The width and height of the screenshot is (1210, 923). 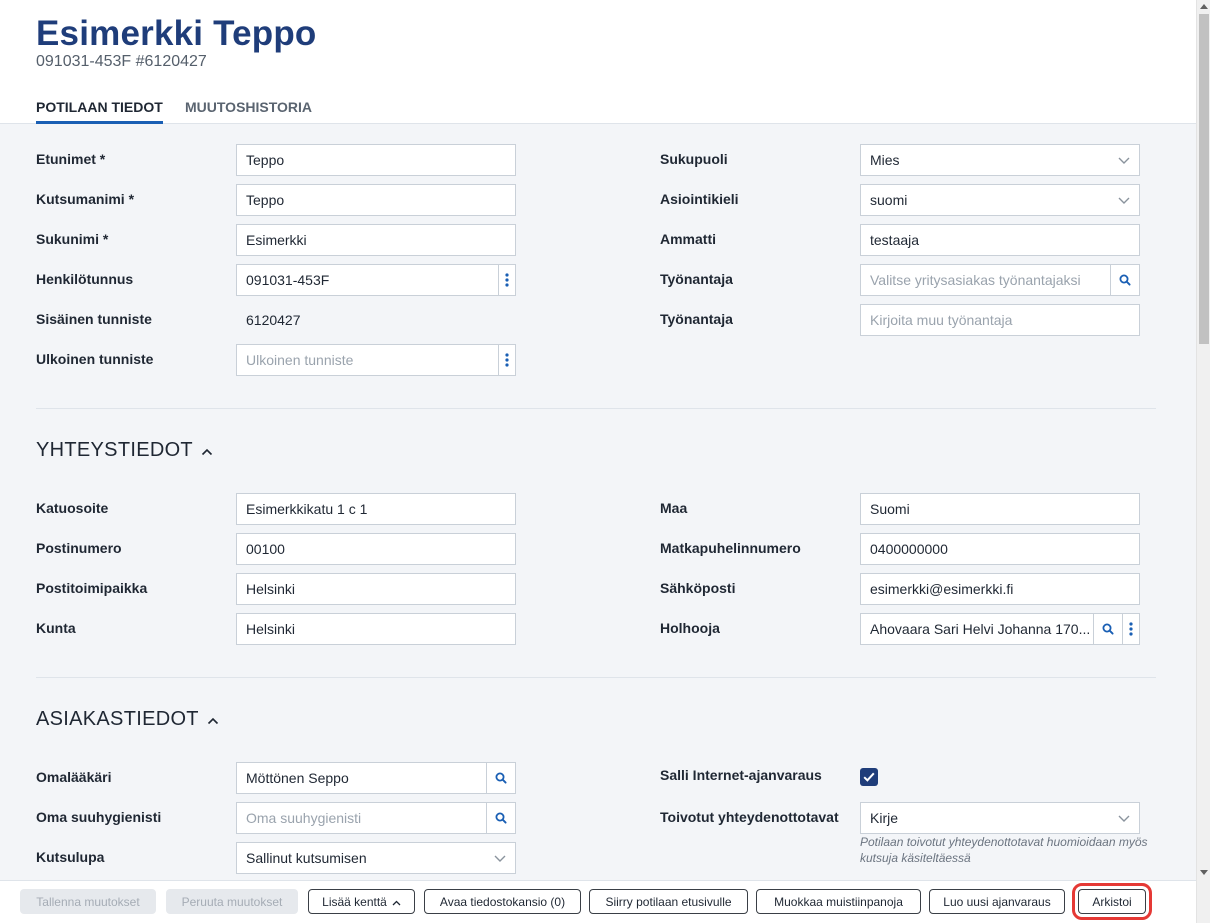 What do you see at coordinates (114, 450) in the screenshot?
I see `contact-section-title: YHTEYSTIEDOT` at bounding box center [114, 450].